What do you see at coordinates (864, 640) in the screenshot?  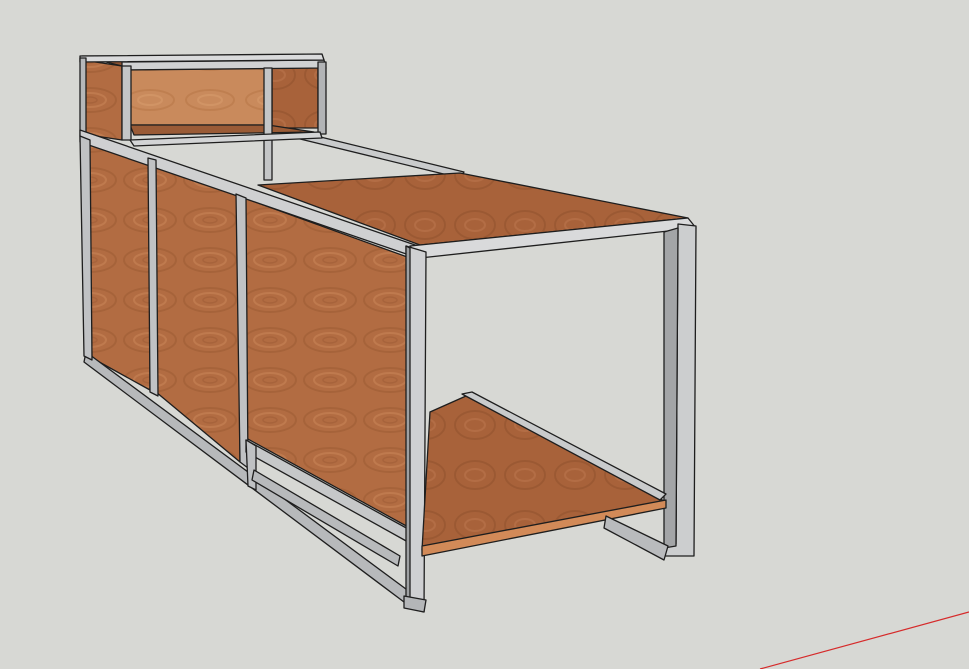 I see `red-axis-line` at bounding box center [864, 640].